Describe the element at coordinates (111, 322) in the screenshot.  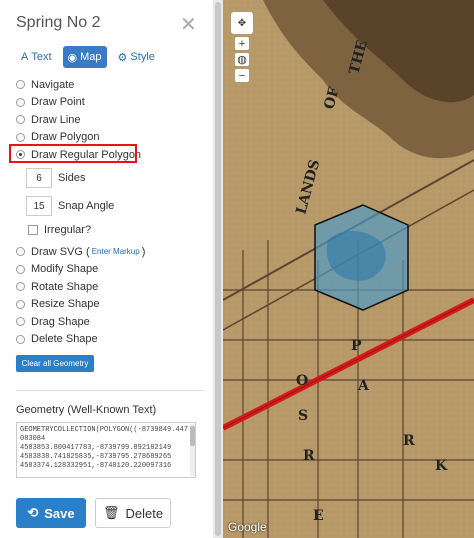
I see `option-drag-shape: Drag Shape` at that location.